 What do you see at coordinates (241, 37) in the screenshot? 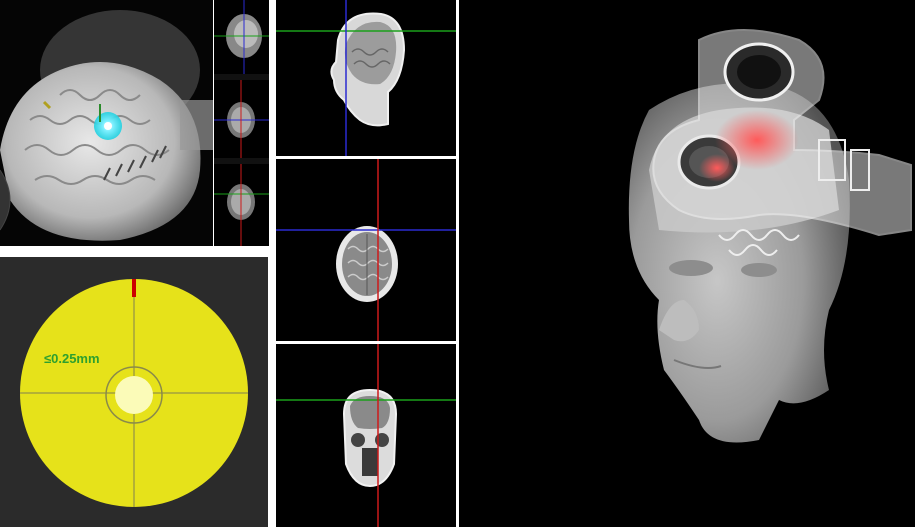
I see `thumbnail-sagittal` at bounding box center [241, 37].